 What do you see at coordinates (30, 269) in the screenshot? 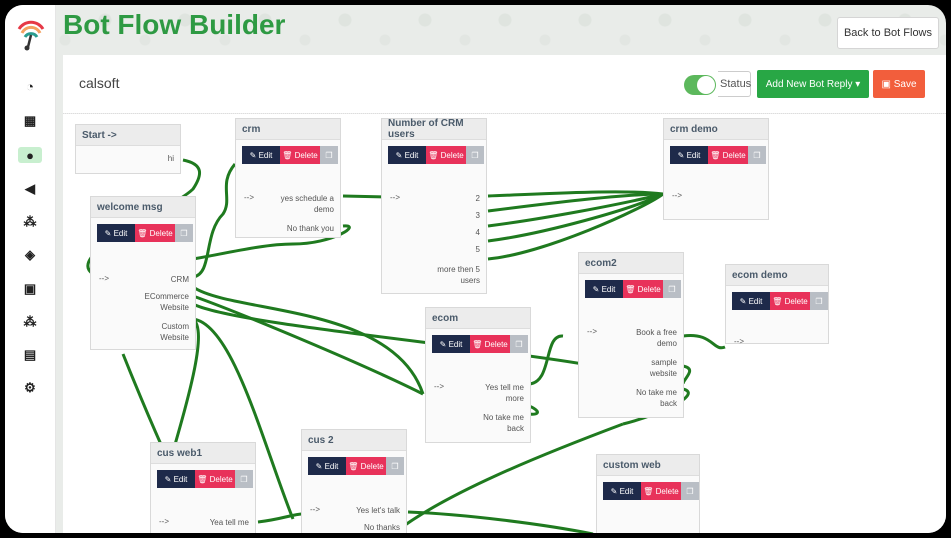
I see `sidebar: ◔ ▦ ● ◀ ⁂ ◈ ▣ ⁂ ▤ ⚙` at bounding box center [30, 269].